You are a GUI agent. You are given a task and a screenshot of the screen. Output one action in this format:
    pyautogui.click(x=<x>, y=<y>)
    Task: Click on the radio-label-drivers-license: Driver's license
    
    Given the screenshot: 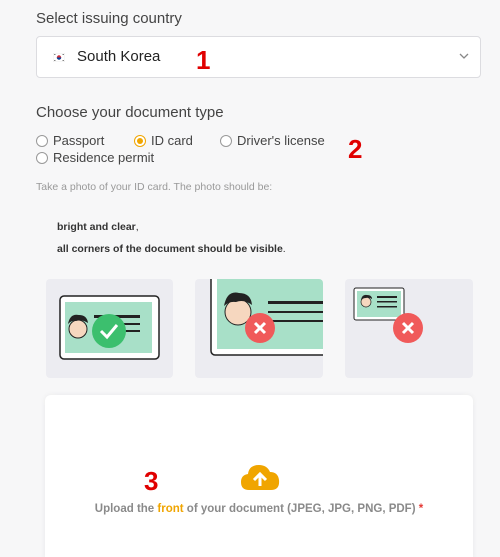 What is the action you would take?
    pyautogui.click(x=281, y=140)
    